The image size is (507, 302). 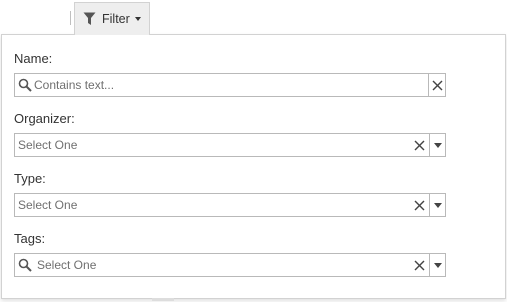 What do you see at coordinates (33, 58) in the screenshot?
I see `name-label: Name:` at bounding box center [33, 58].